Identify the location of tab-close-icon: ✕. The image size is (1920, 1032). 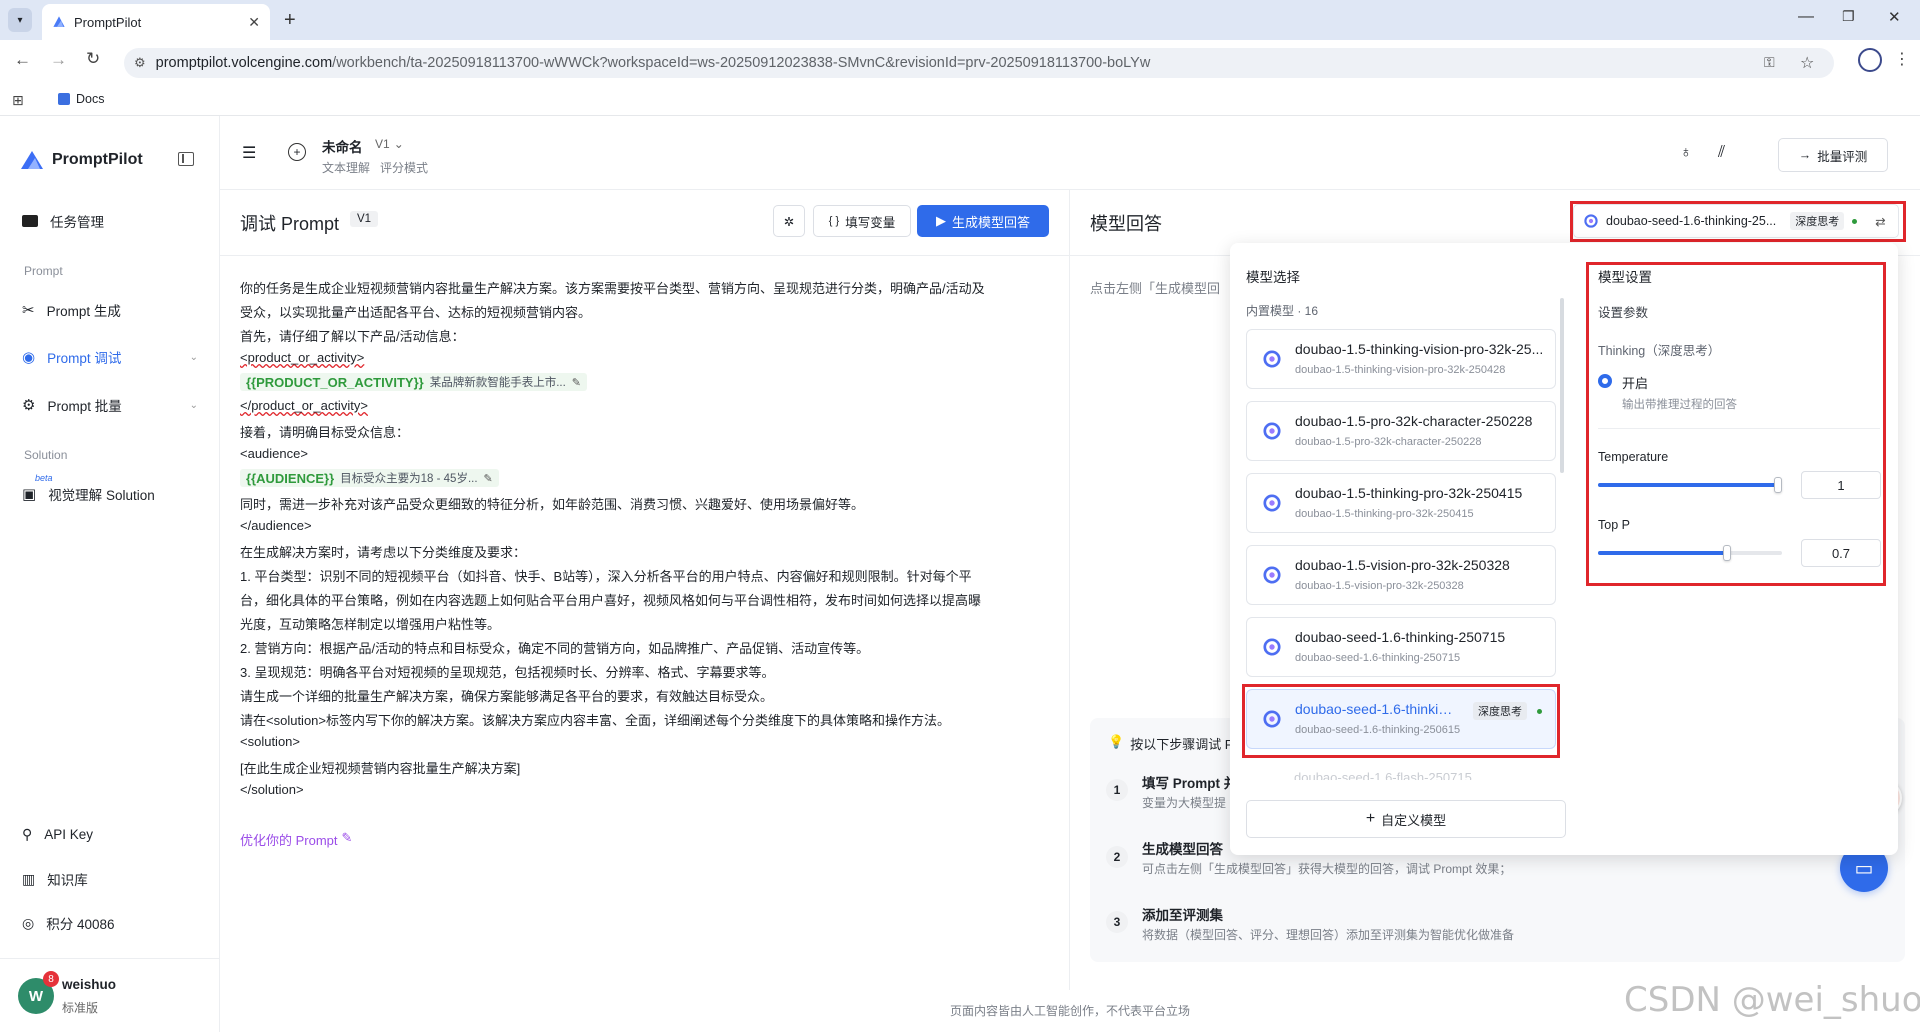
(254, 22).